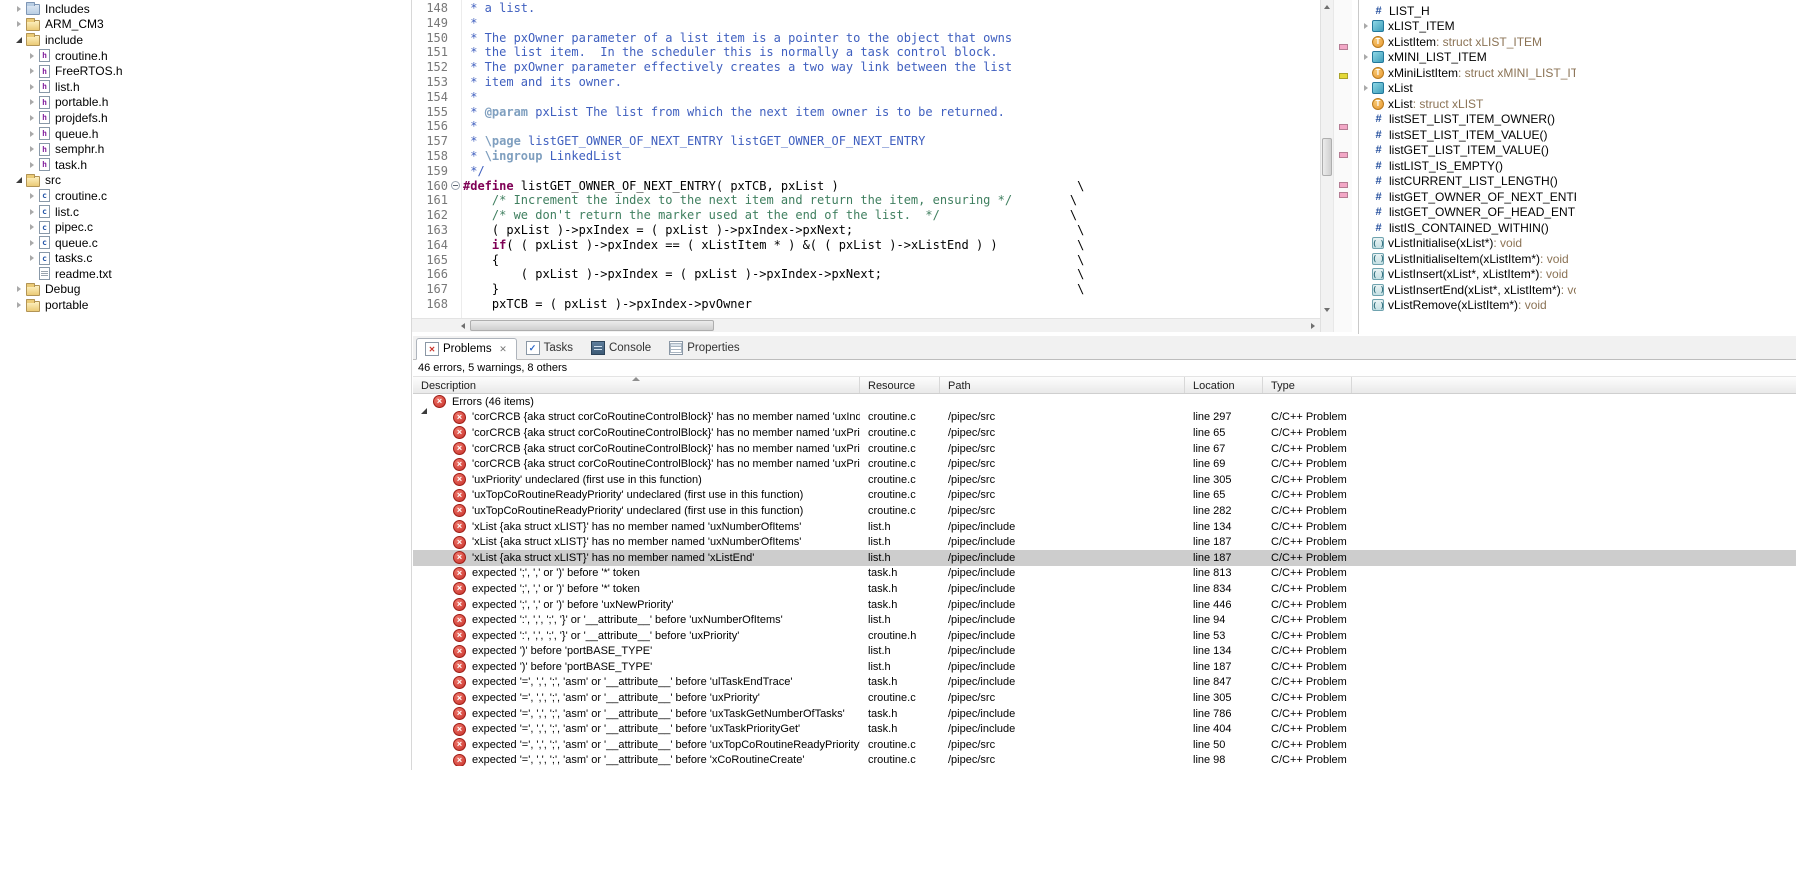 This screenshot has width=1796, height=880. I want to click on outline-item-listLIST_IS_EMPTY: listLIST_IS_EMPTY(), so click(1467, 166).